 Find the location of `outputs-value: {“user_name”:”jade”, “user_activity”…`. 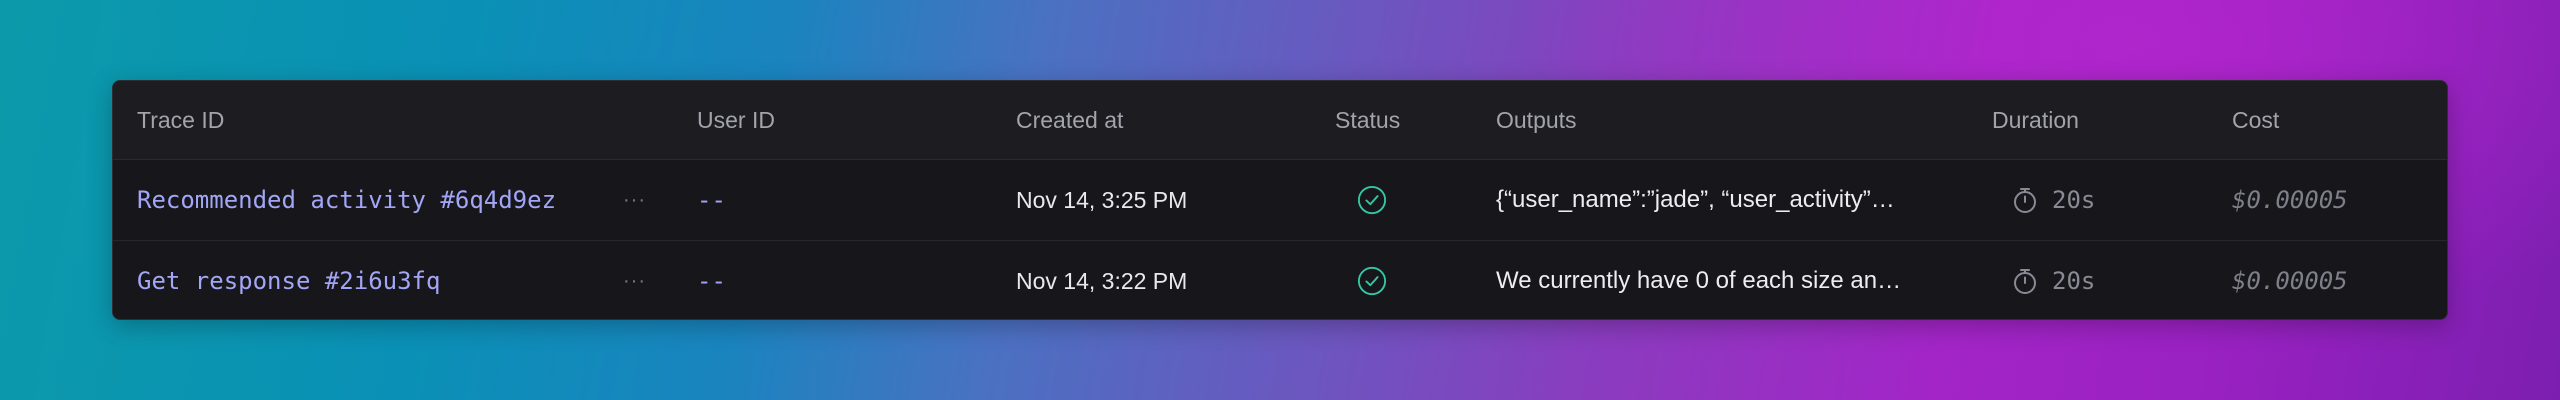

outputs-value: {“user_name”:”jade”, “user_activity”… is located at coordinates (1695, 199).